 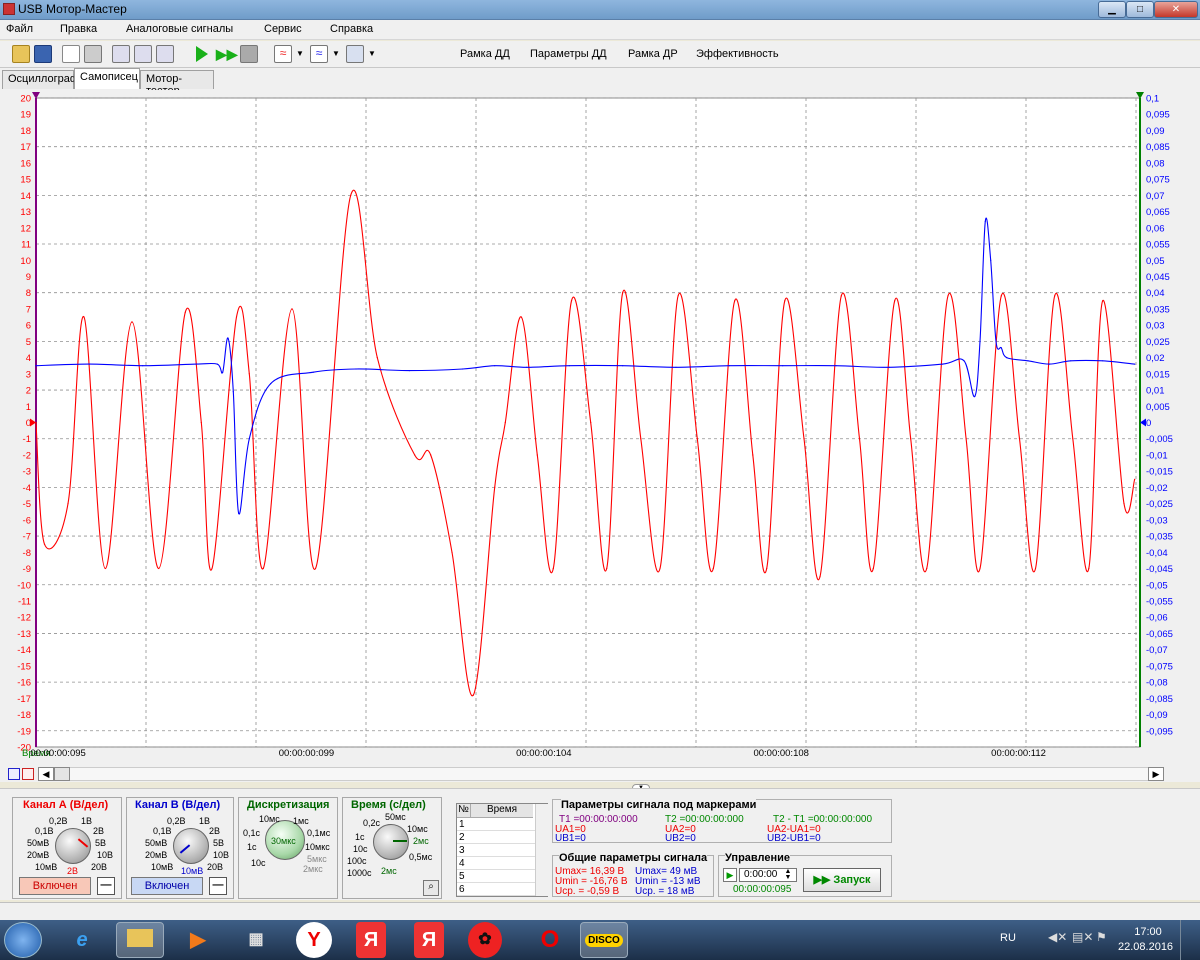 I want to click on knob-label: 0,5мс, so click(x=421, y=857).